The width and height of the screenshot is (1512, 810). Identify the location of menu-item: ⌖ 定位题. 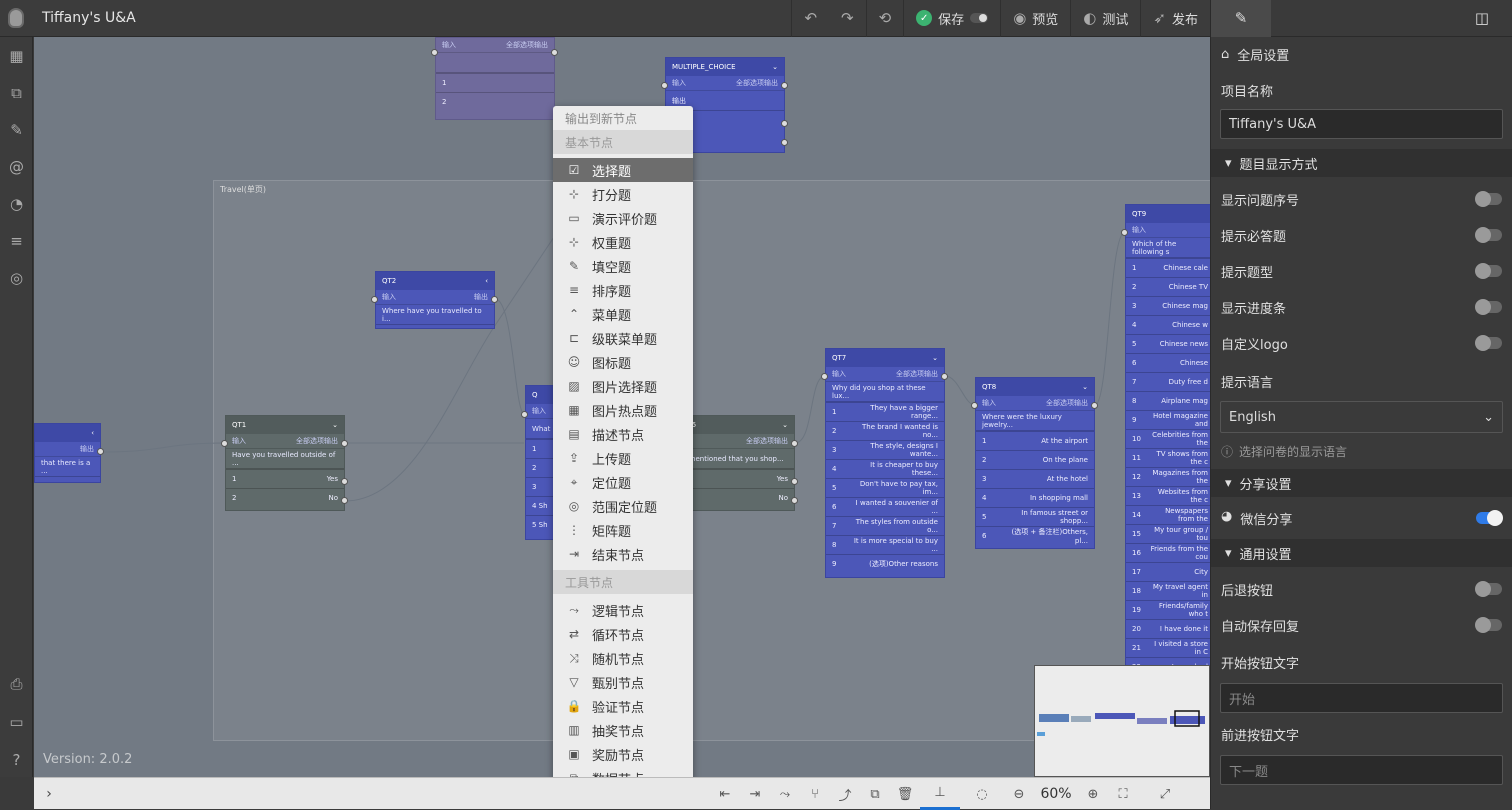
(623, 482).